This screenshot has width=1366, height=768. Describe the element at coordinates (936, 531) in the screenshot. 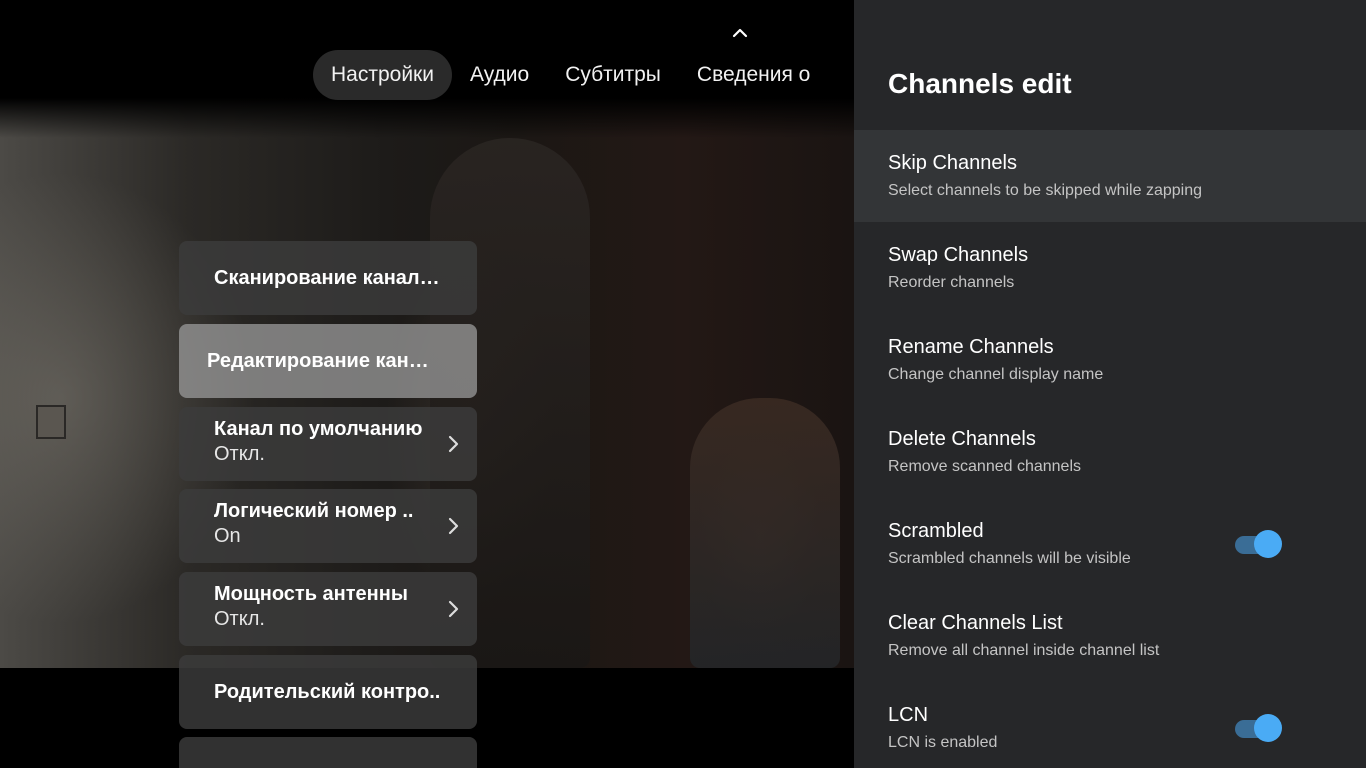

I see `option-title: Scrambled` at that location.